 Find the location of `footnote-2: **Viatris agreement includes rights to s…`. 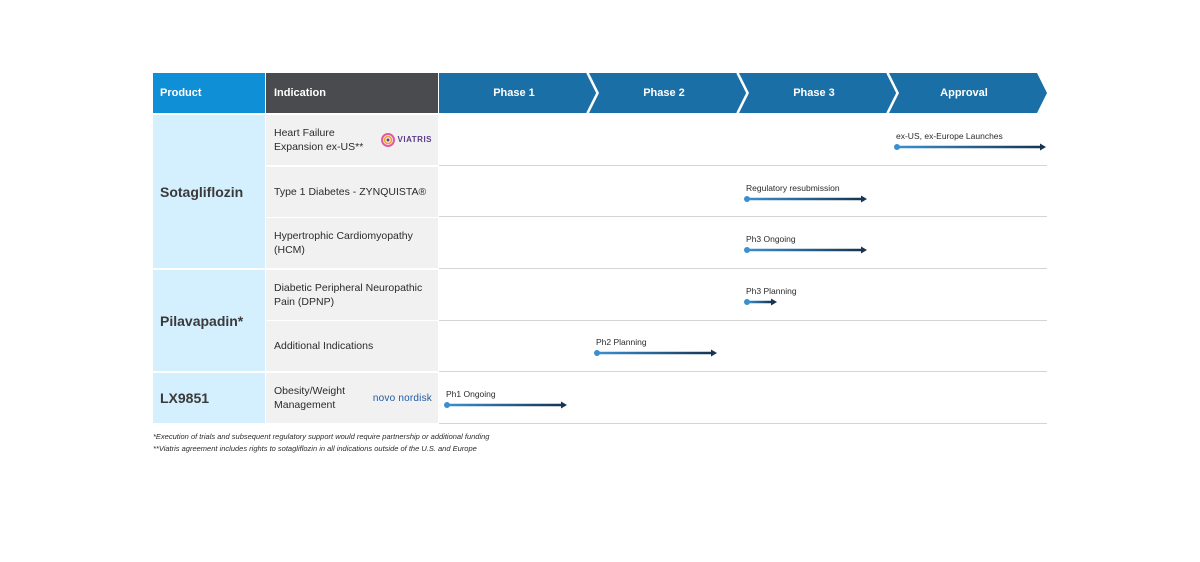

footnote-2: **Viatris agreement includes rights to s… is located at coordinates (315, 448).